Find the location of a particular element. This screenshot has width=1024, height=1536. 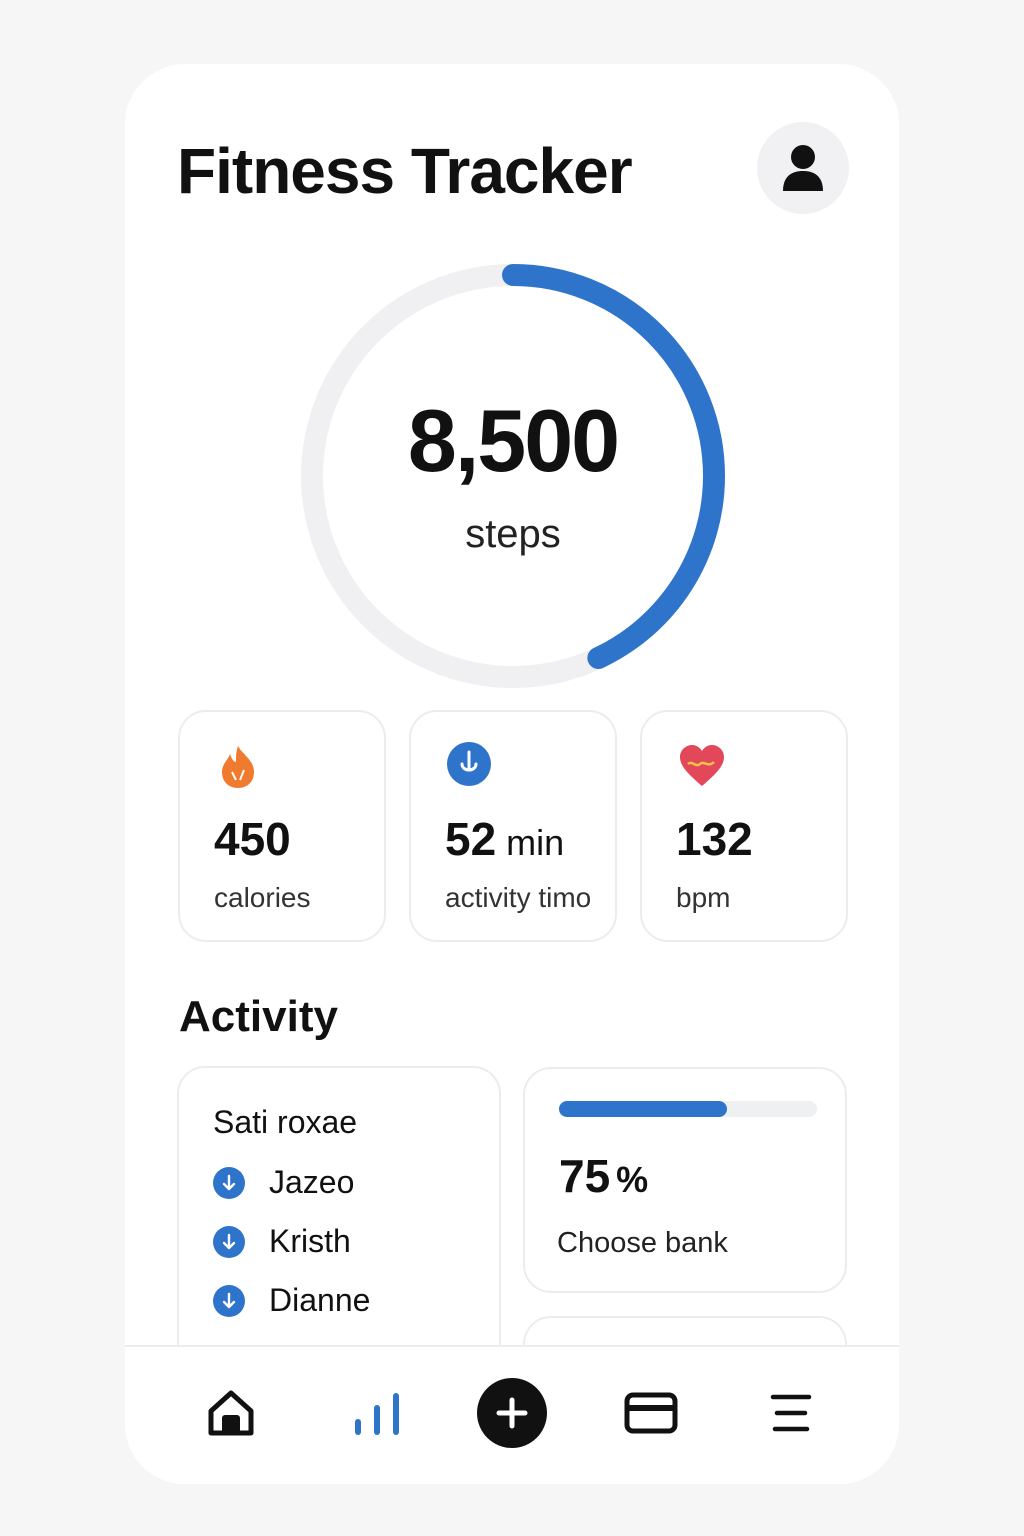

calories-card: 450 calories is located at coordinates (282, 826).